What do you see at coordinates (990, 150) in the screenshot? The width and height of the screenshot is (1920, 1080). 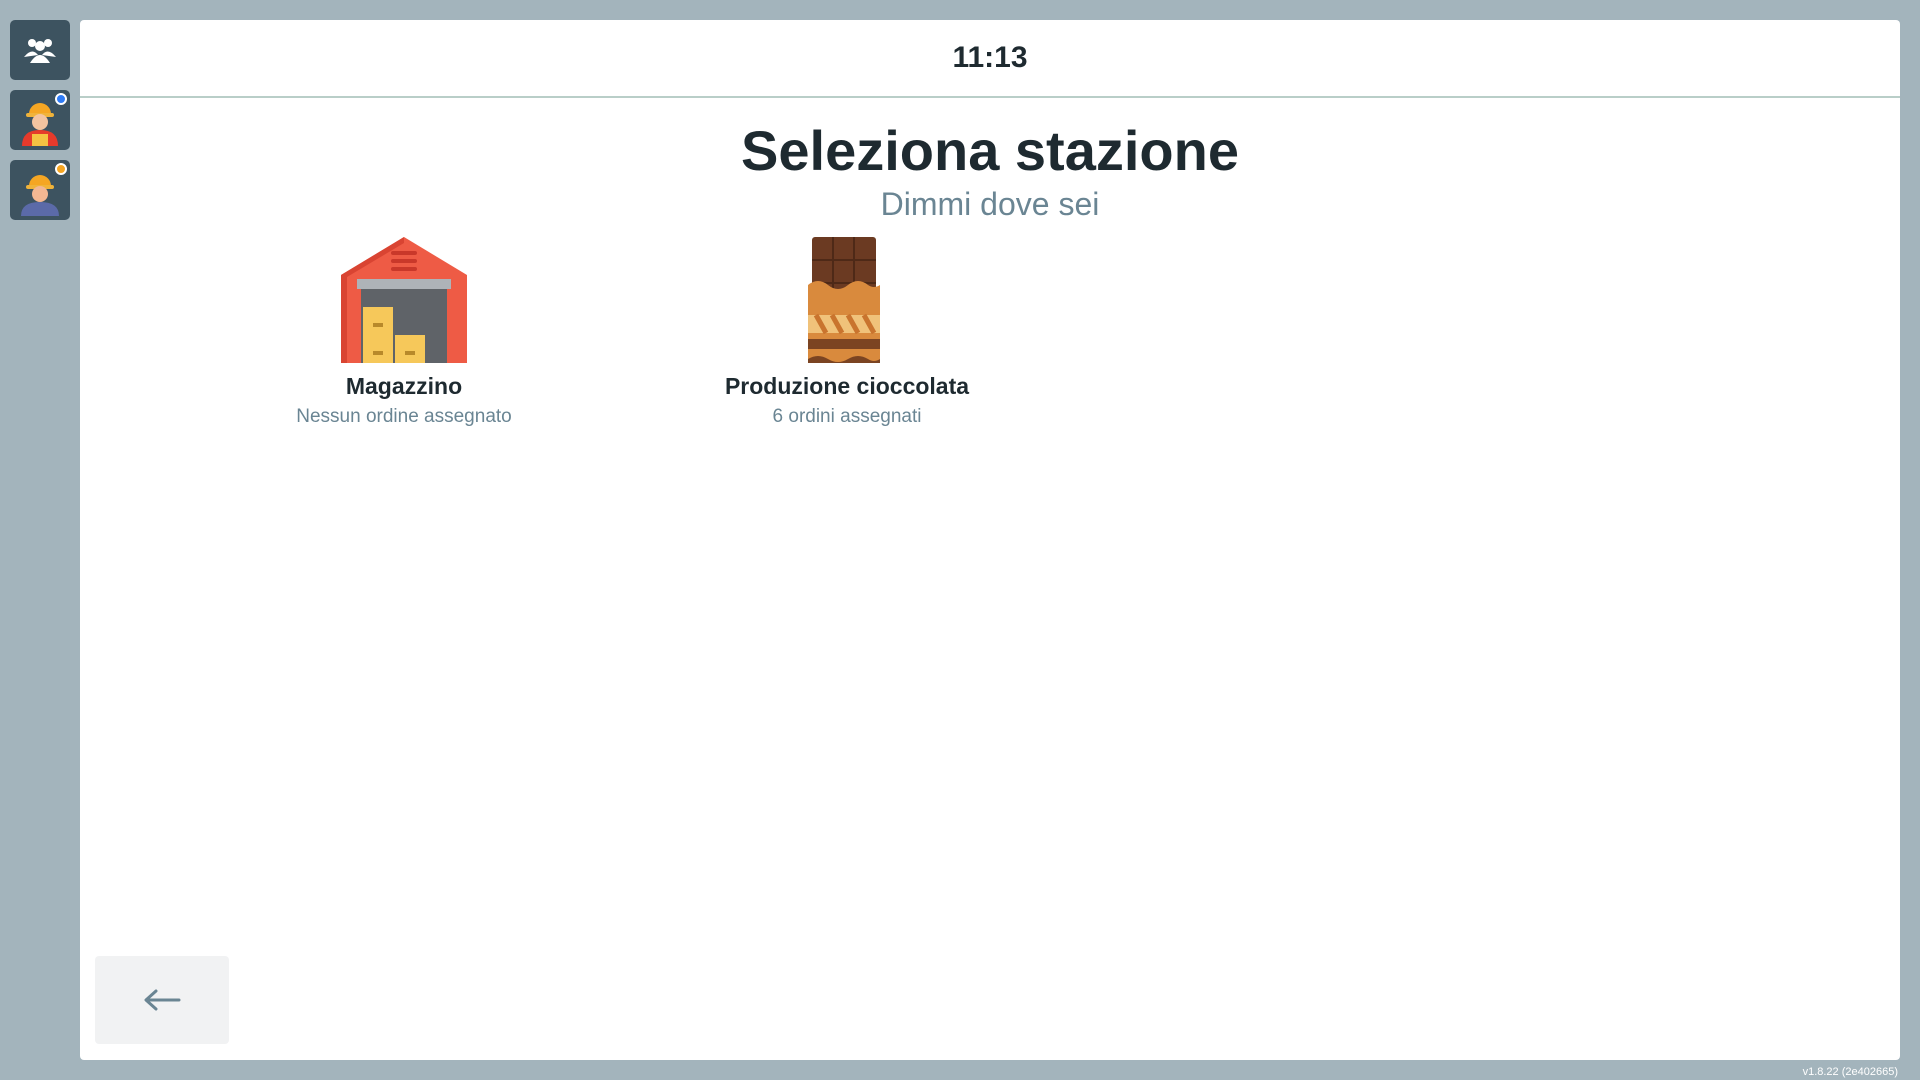 I see `page-title: Seleziona stazione` at bounding box center [990, 150].